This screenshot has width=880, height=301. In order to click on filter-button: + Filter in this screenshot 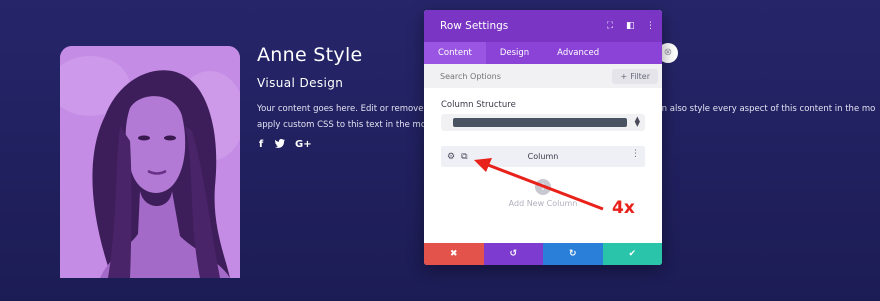, I will do `click(635, 76)`.